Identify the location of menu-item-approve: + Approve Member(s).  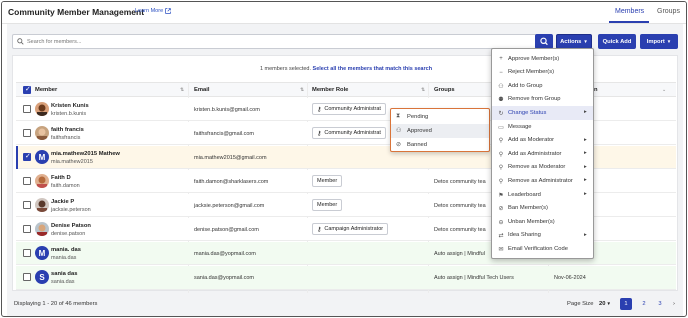
(542, 59).